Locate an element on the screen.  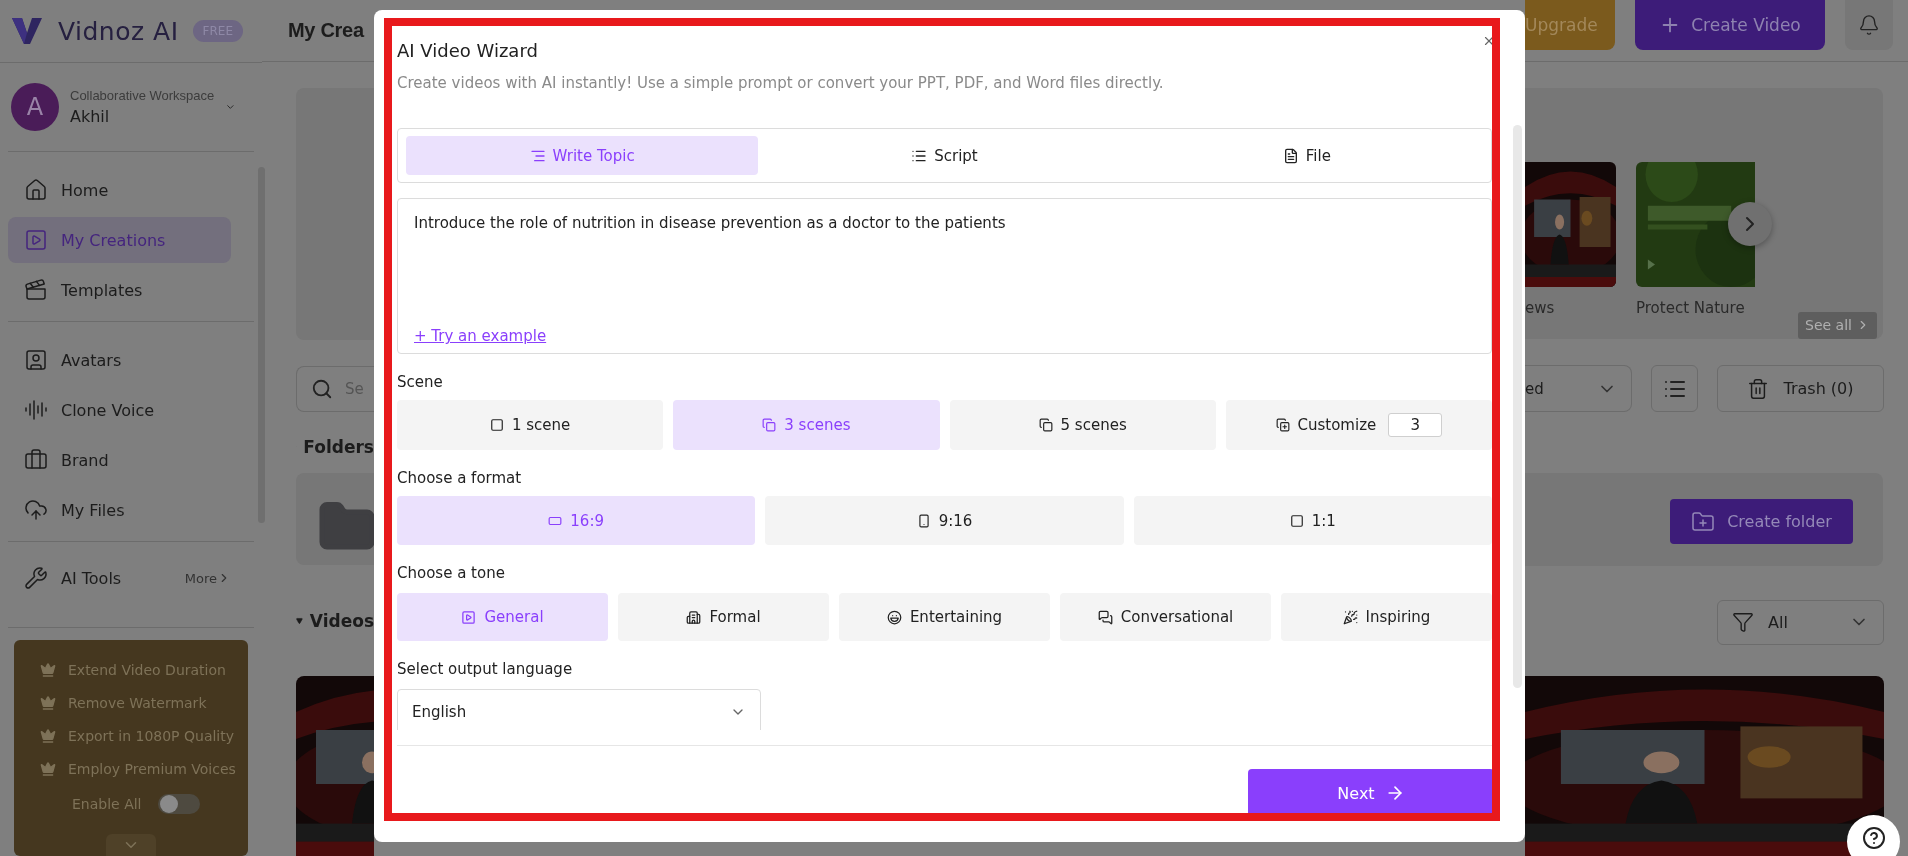
section-title: Folders is located at coordinates (338, 447).